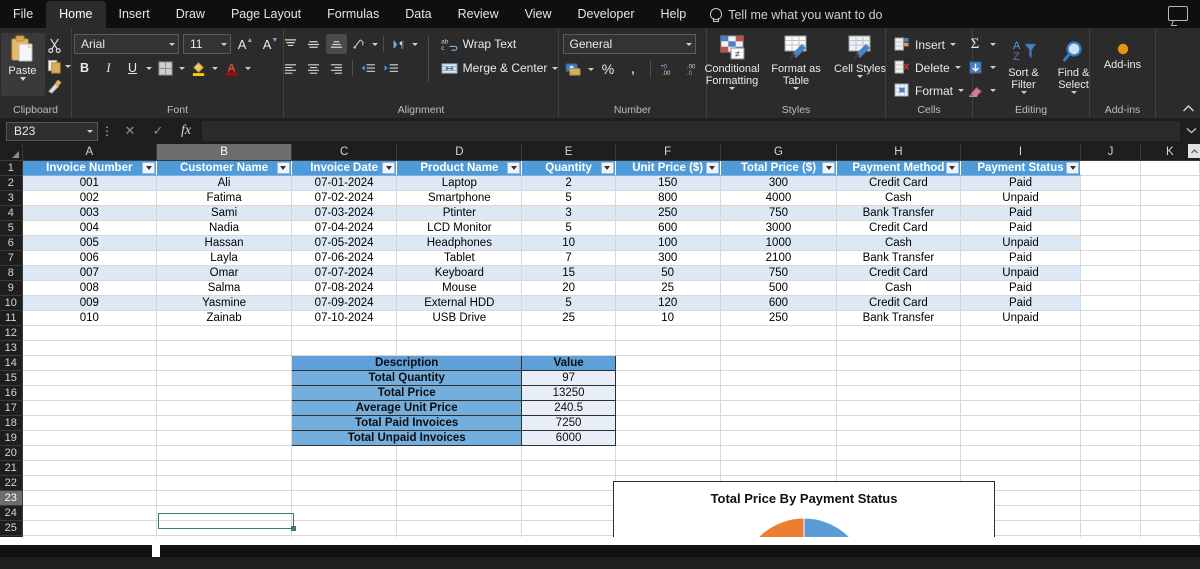  I want to click on row-header-9: 9, so click(11, 288).